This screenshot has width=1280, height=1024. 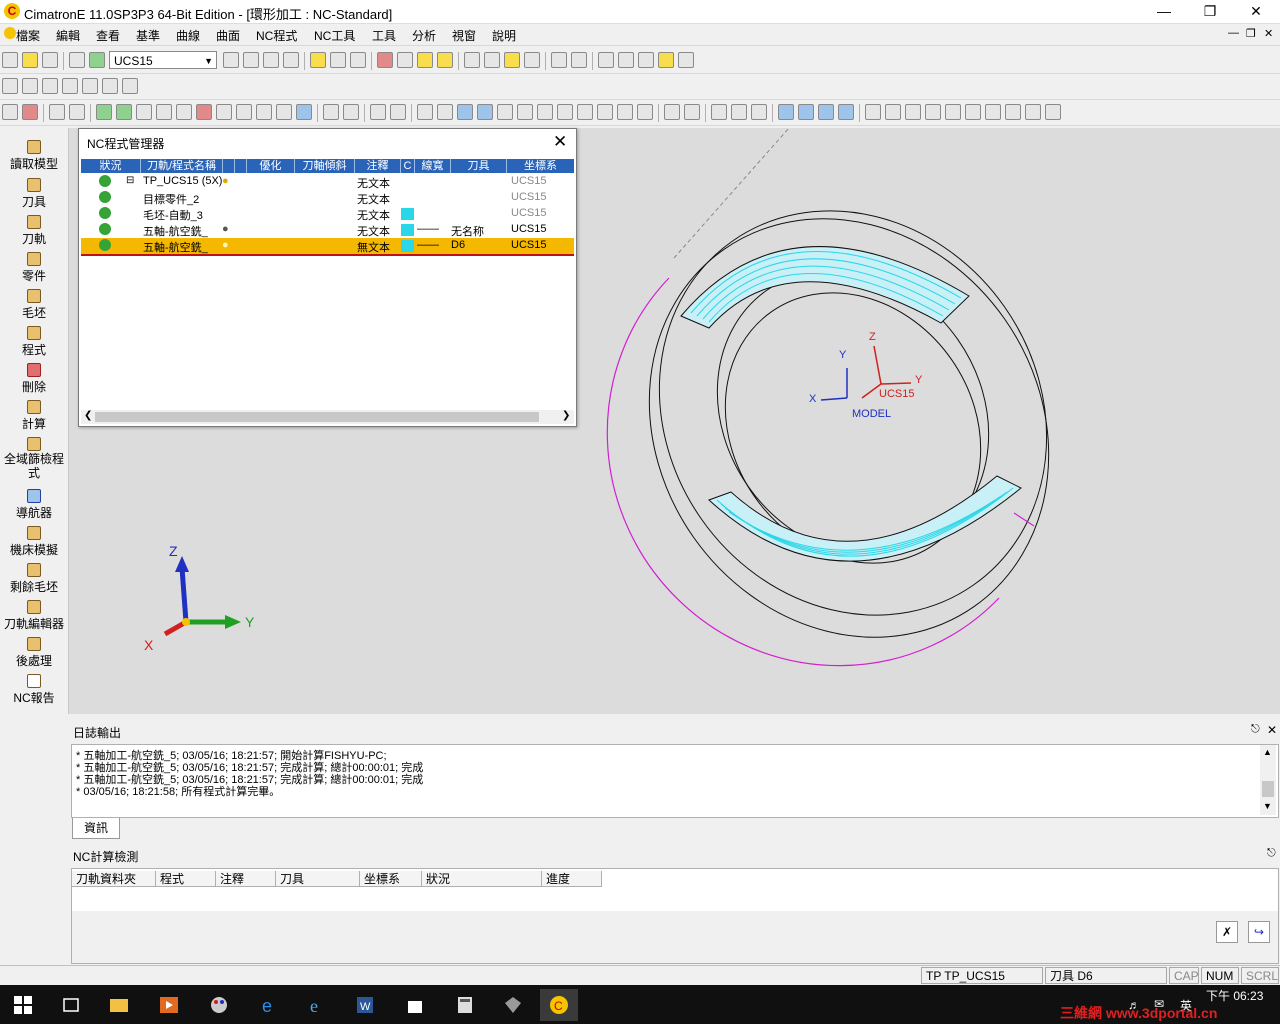 I want to click on vertical-scrollbar: ▲ ▼, so click(x=1268, y=780).